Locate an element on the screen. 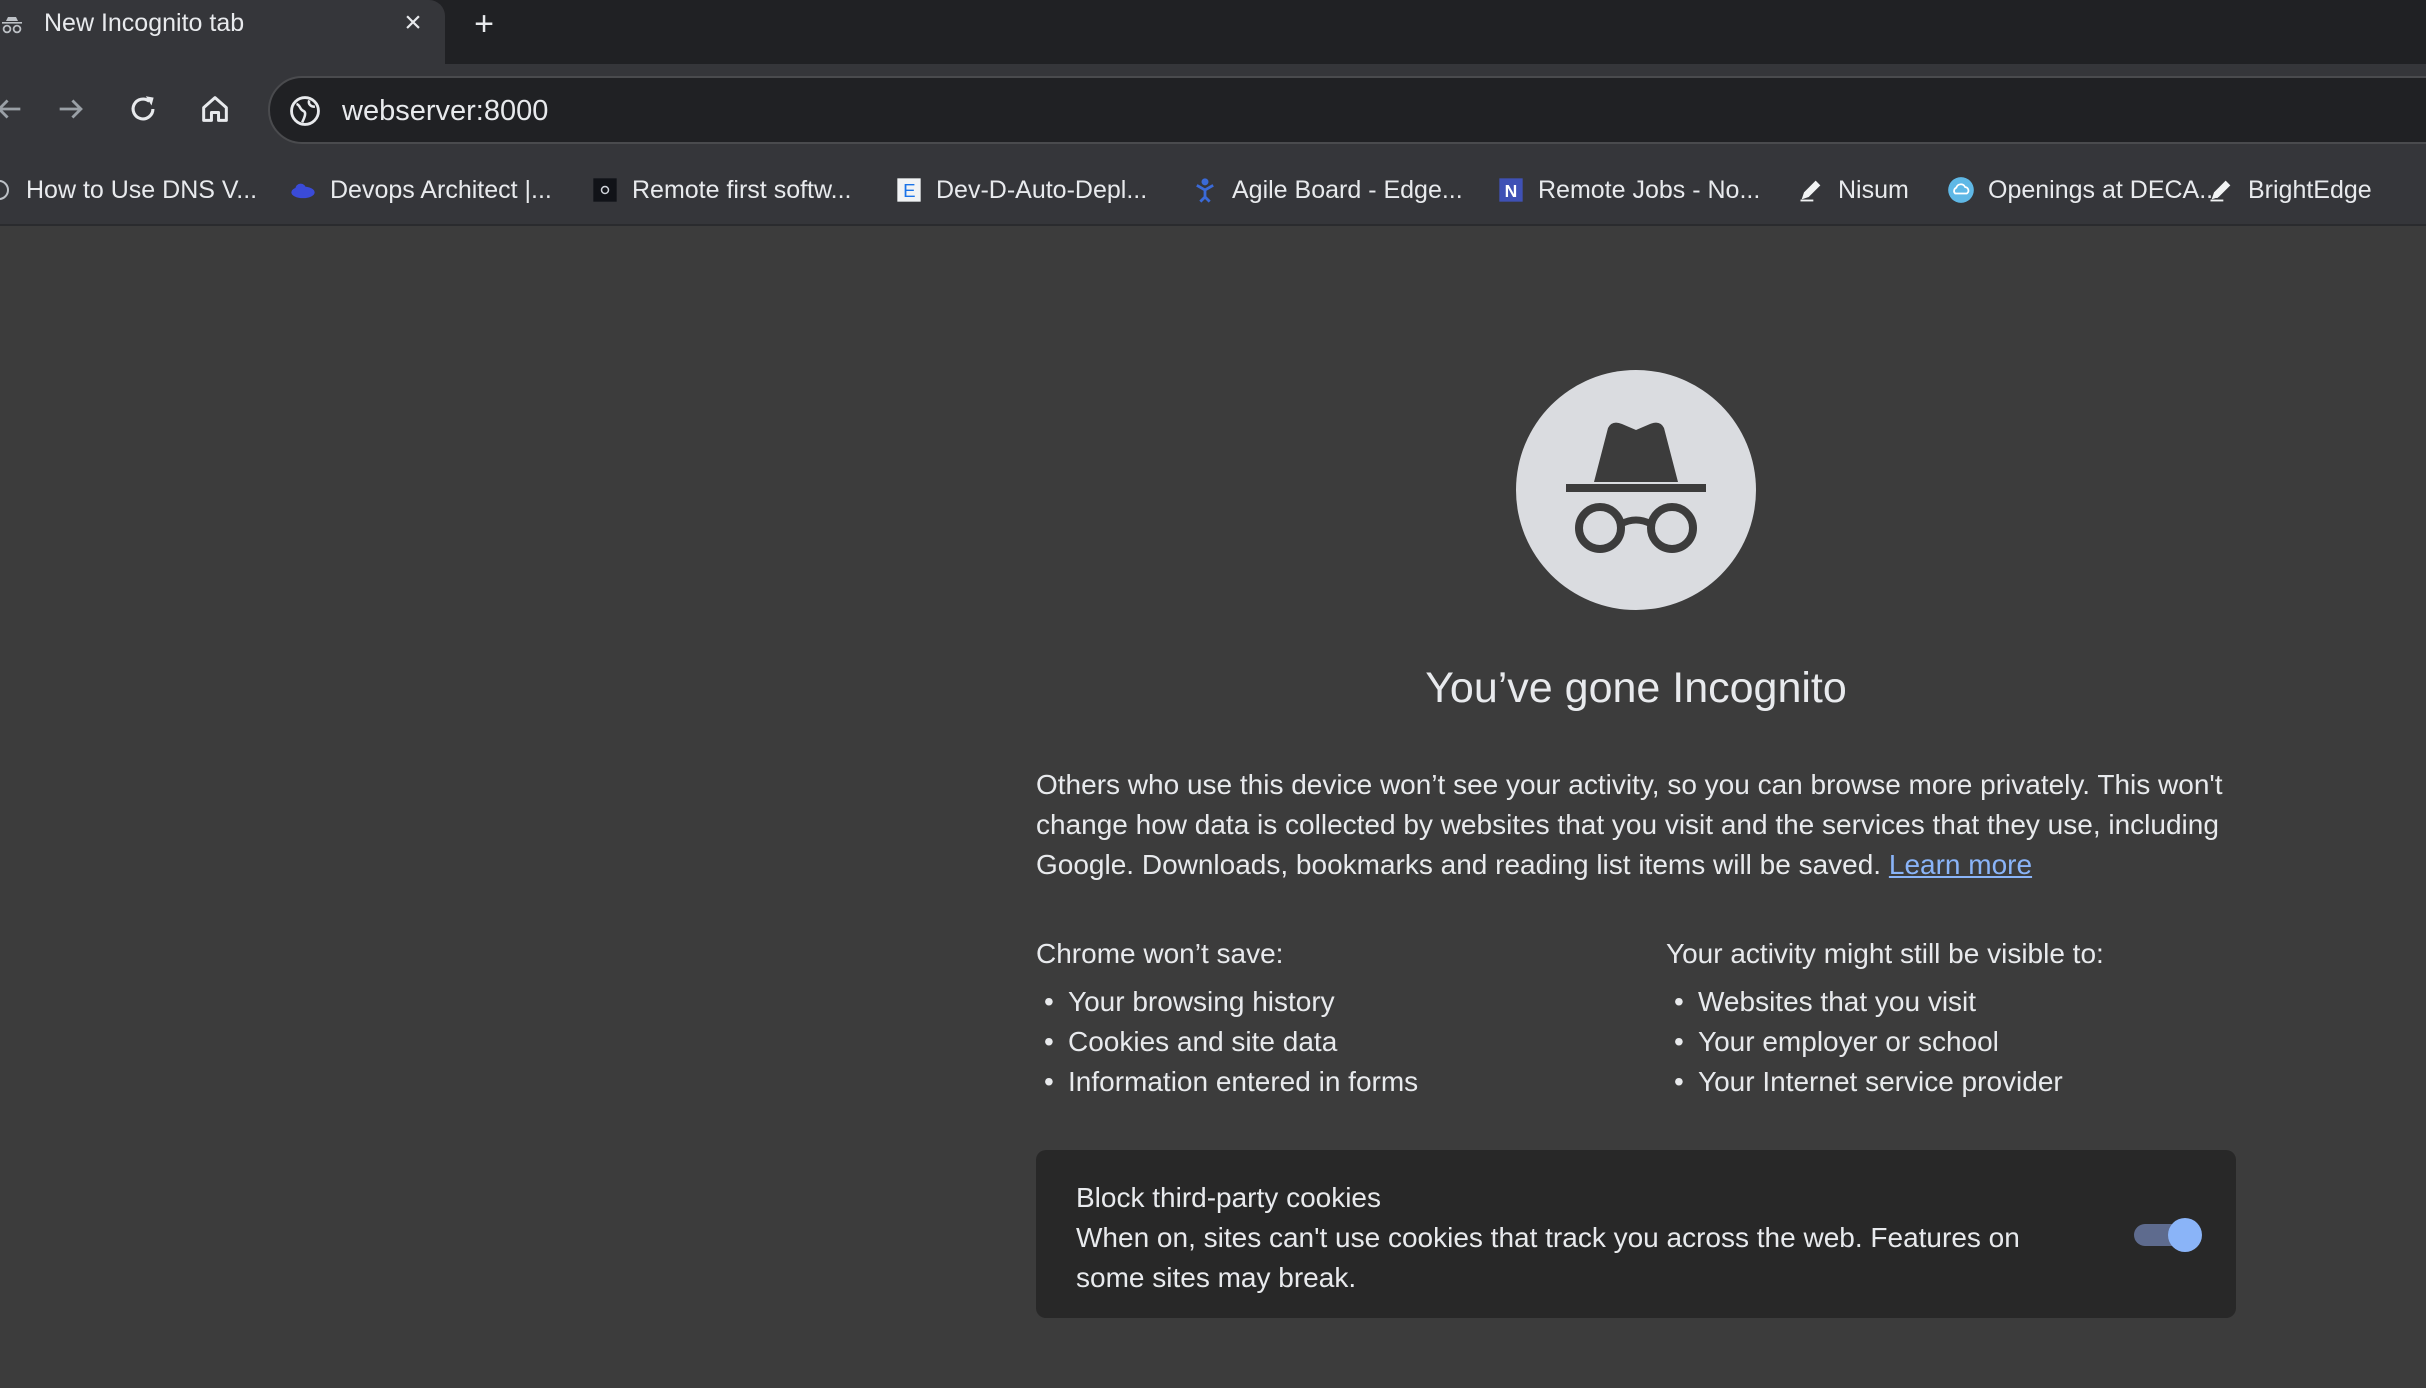 The height and width of the screenshot is (1388, 2426). cloud-circle-icon is located at coordinates (1961, 190).